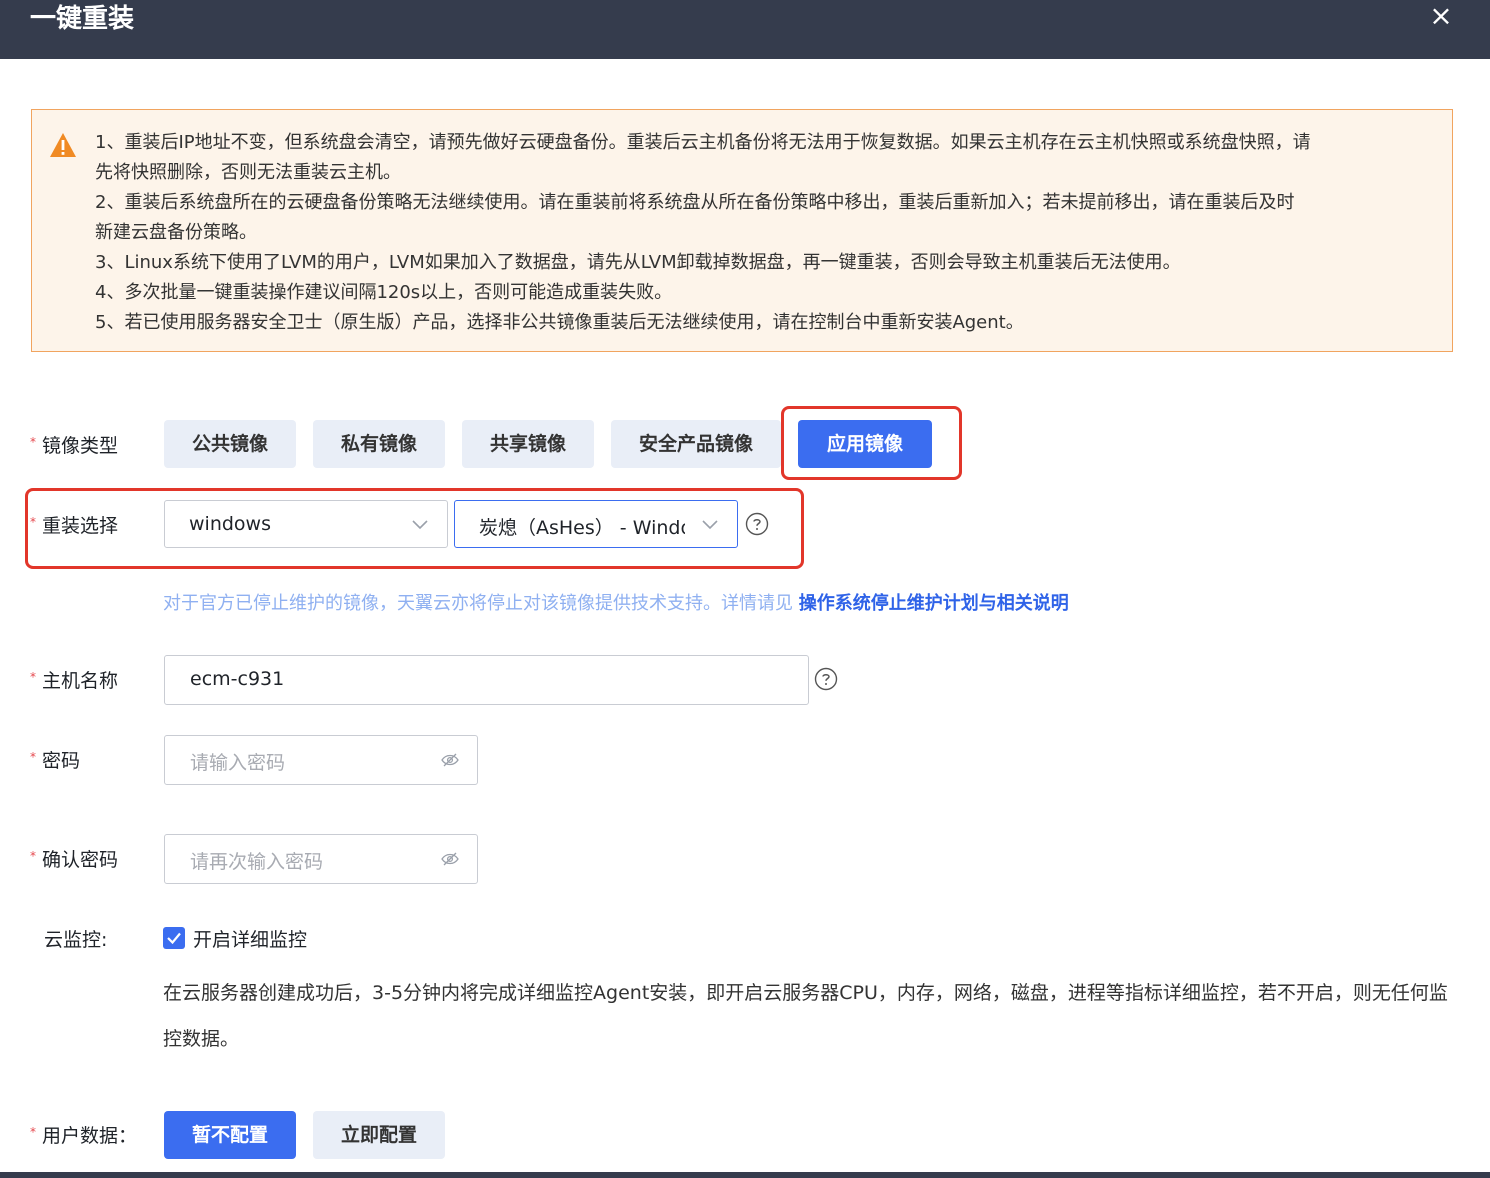  What do you see at coordinates (230, 1135) in the screenshot?
I see `user-data-skip-button: 暂不配置` at bounding box center [230, 1135].